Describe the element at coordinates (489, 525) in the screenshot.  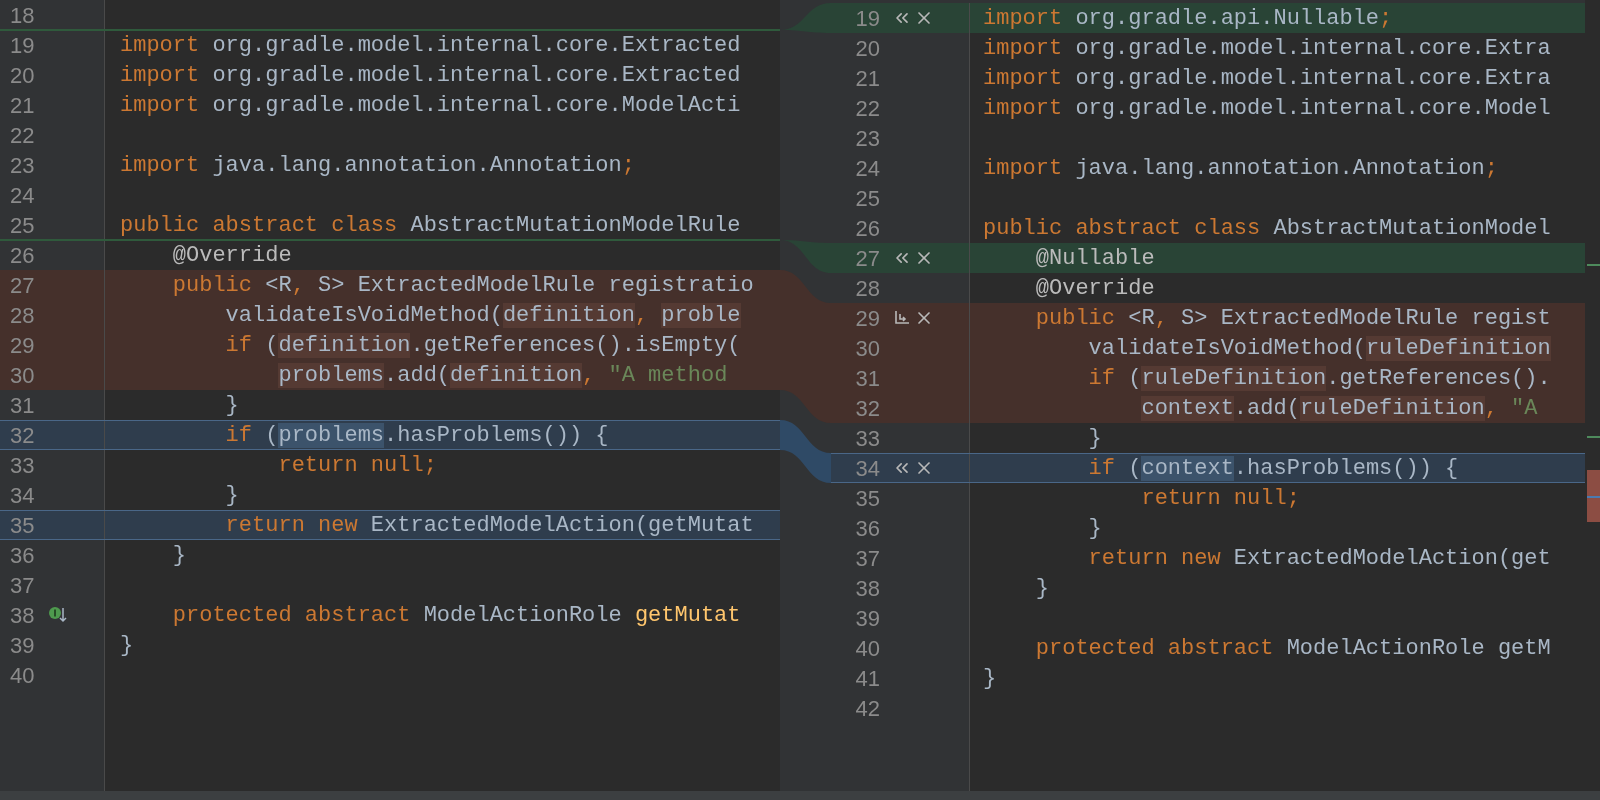
I see `code-line: return new ExtractedModelAction(getMutat` at that location.